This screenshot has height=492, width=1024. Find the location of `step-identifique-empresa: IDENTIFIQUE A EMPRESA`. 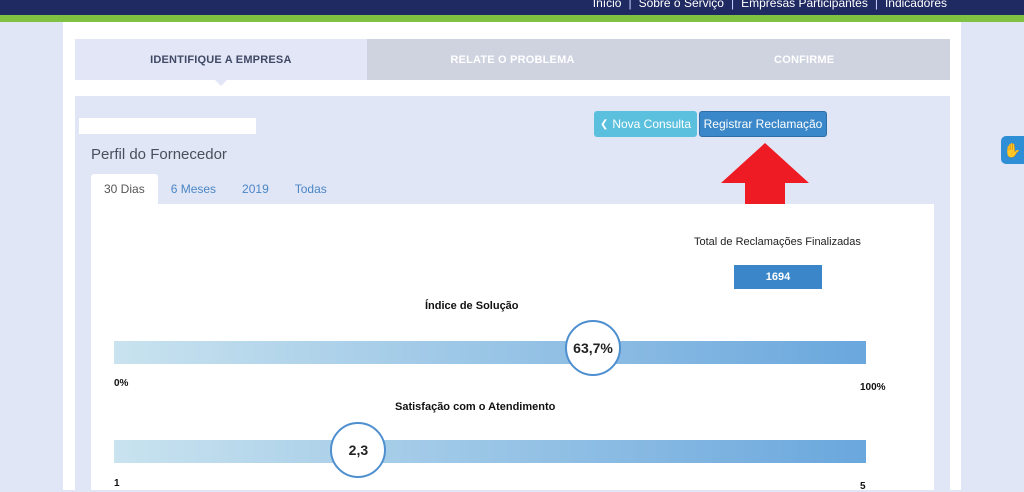

step-identifique-empresa: IDENTIFIQUE A EMPRESA is located at coordinates (221, 62).